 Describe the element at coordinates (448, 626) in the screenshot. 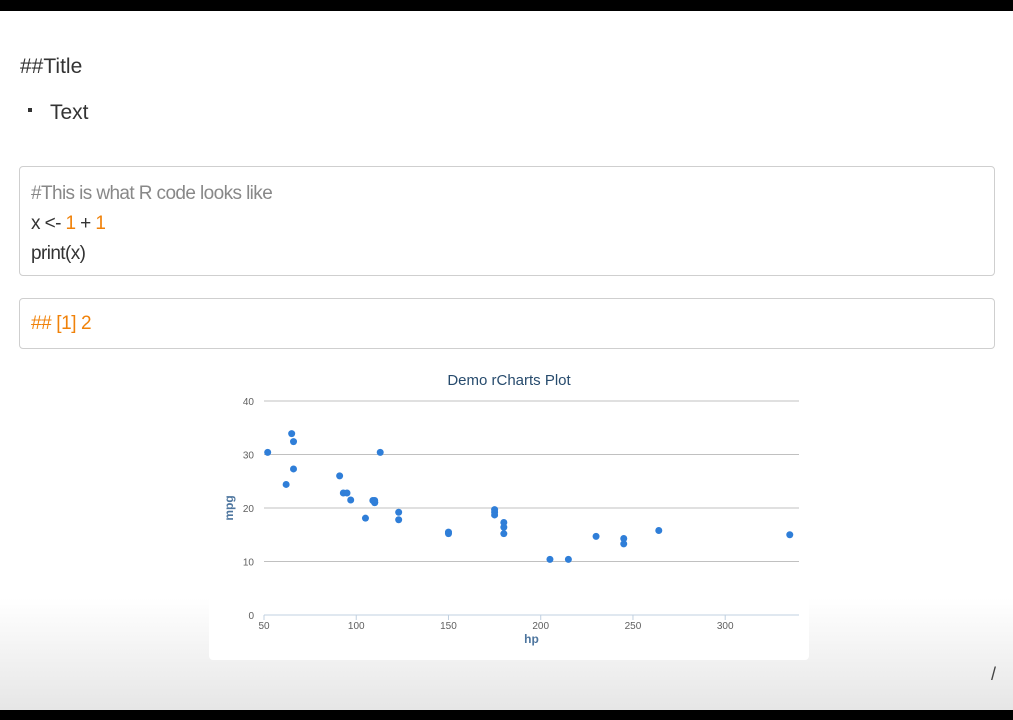

I see `x-tick-label: 150` at that location.